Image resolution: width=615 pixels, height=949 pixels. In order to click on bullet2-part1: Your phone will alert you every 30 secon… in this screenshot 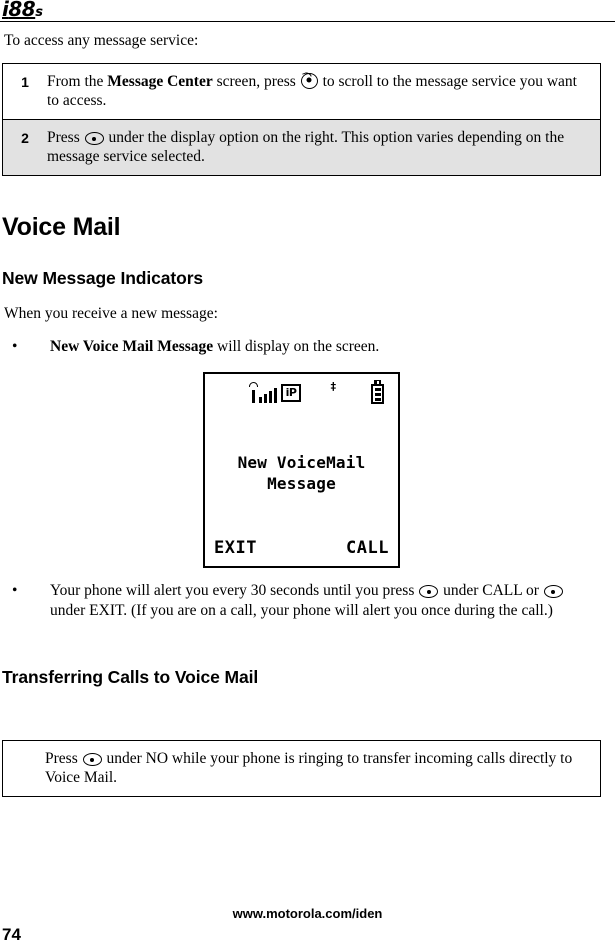, I will do `click(234, 590)`.